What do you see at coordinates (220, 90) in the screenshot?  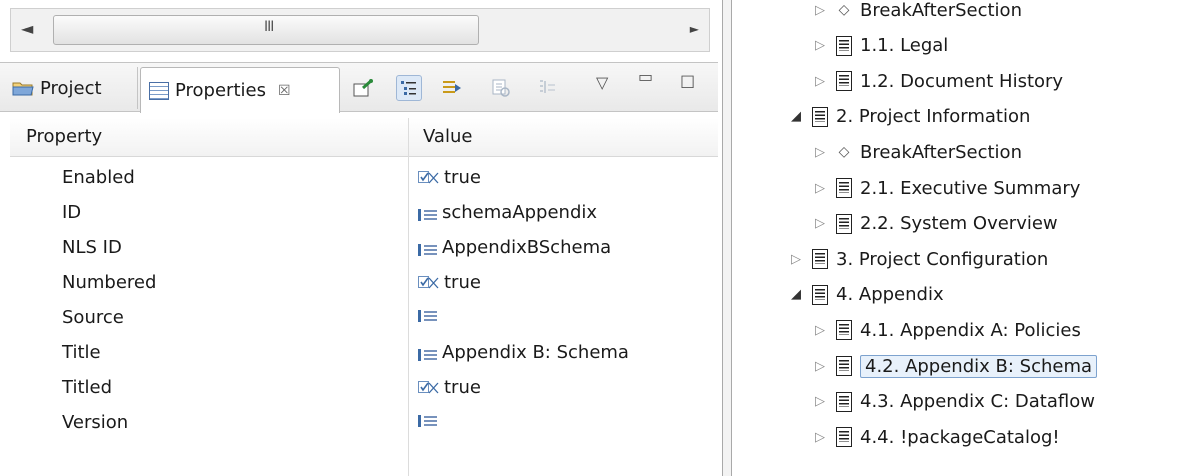 I see `tab-properties-label: Properties` at bounding box center [220, 90].